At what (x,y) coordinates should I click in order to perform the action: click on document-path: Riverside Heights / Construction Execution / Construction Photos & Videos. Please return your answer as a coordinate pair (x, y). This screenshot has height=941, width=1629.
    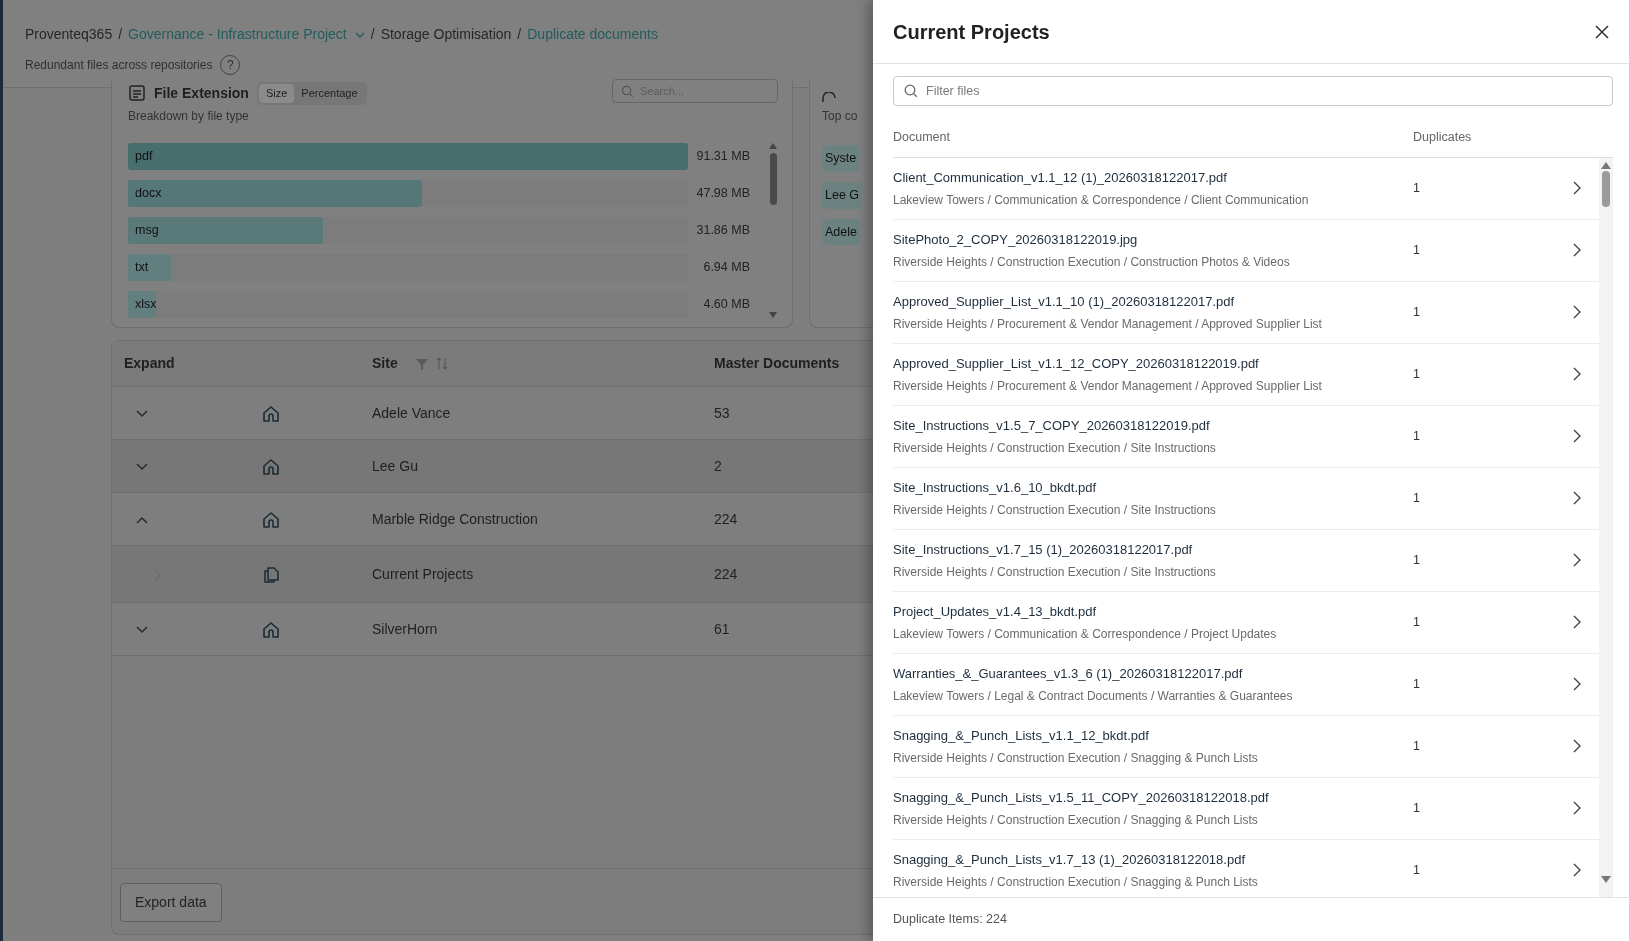
    Looking at the image, I should click on (1092, 262).